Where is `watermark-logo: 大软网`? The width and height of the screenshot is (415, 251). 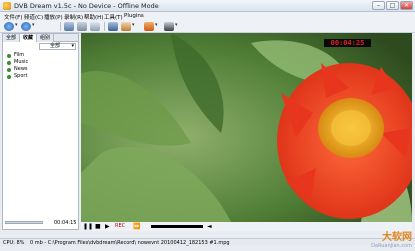 watermark-logo: 大软网 is located at coordinates (397, 237).